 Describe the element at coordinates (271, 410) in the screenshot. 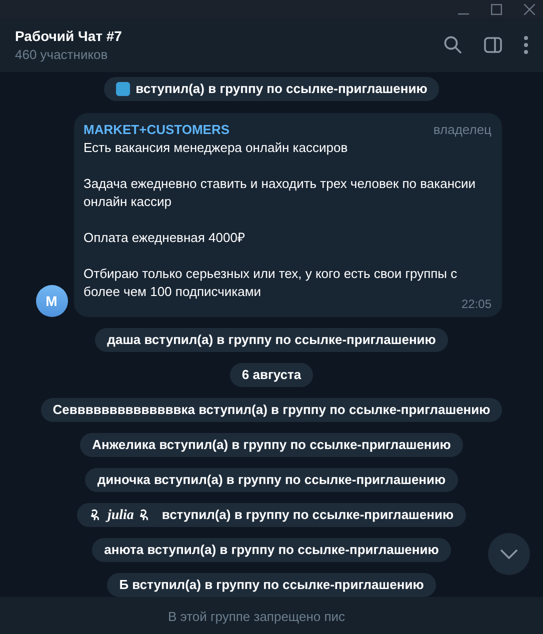

I see `service-message: Севвввввввввввввка вступил(а) в группу по ссылке-приглашению` at that location.